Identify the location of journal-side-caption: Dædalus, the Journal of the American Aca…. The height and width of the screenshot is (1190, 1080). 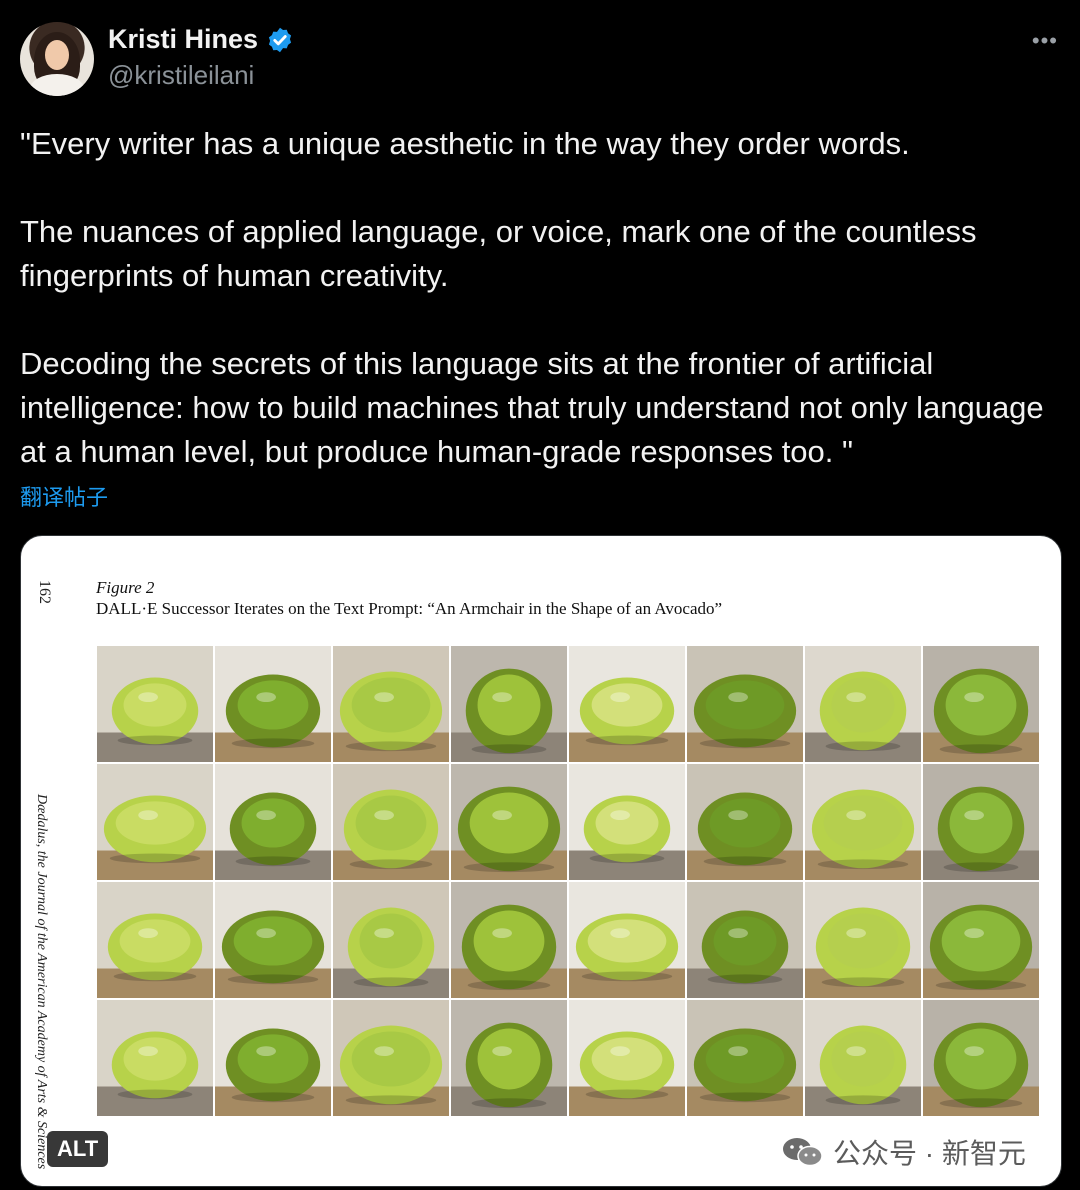
(41, 982).